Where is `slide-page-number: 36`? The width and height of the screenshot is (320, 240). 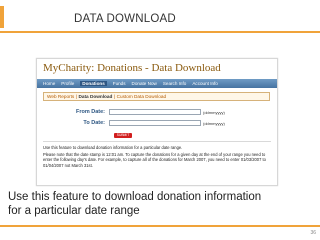 slide-page-number: 36 is located at coordinates (313, 233).